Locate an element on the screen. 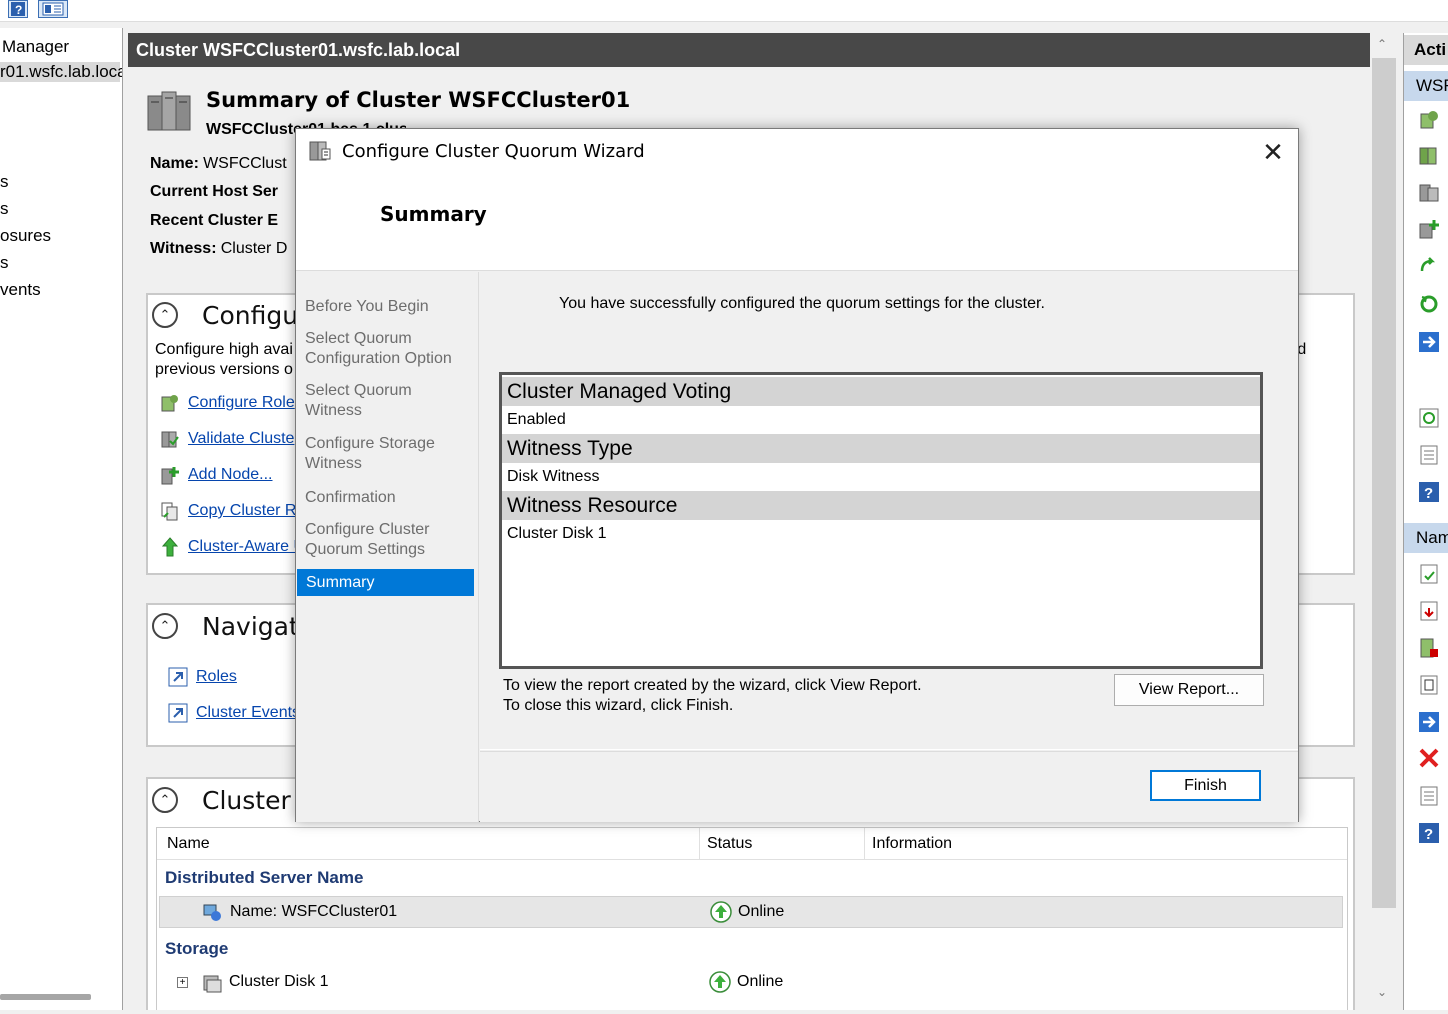 The height and width of the screenshot is (1014, 1448). collapse-configure-icon: ⌃ is located at coordinates (165, 315).